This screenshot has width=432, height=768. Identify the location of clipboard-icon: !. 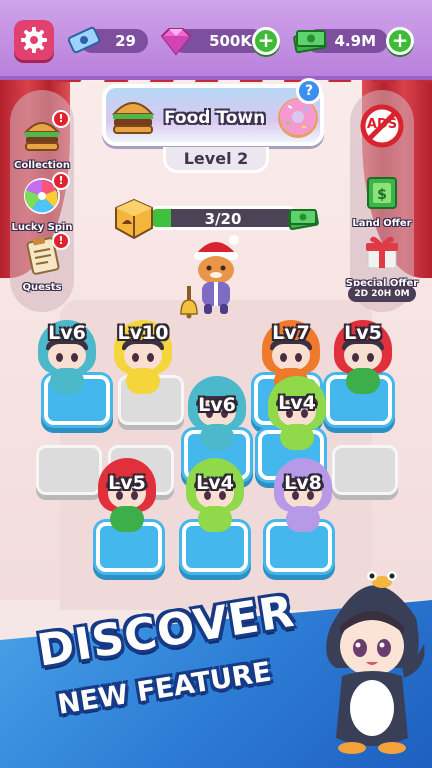
(45, 256).